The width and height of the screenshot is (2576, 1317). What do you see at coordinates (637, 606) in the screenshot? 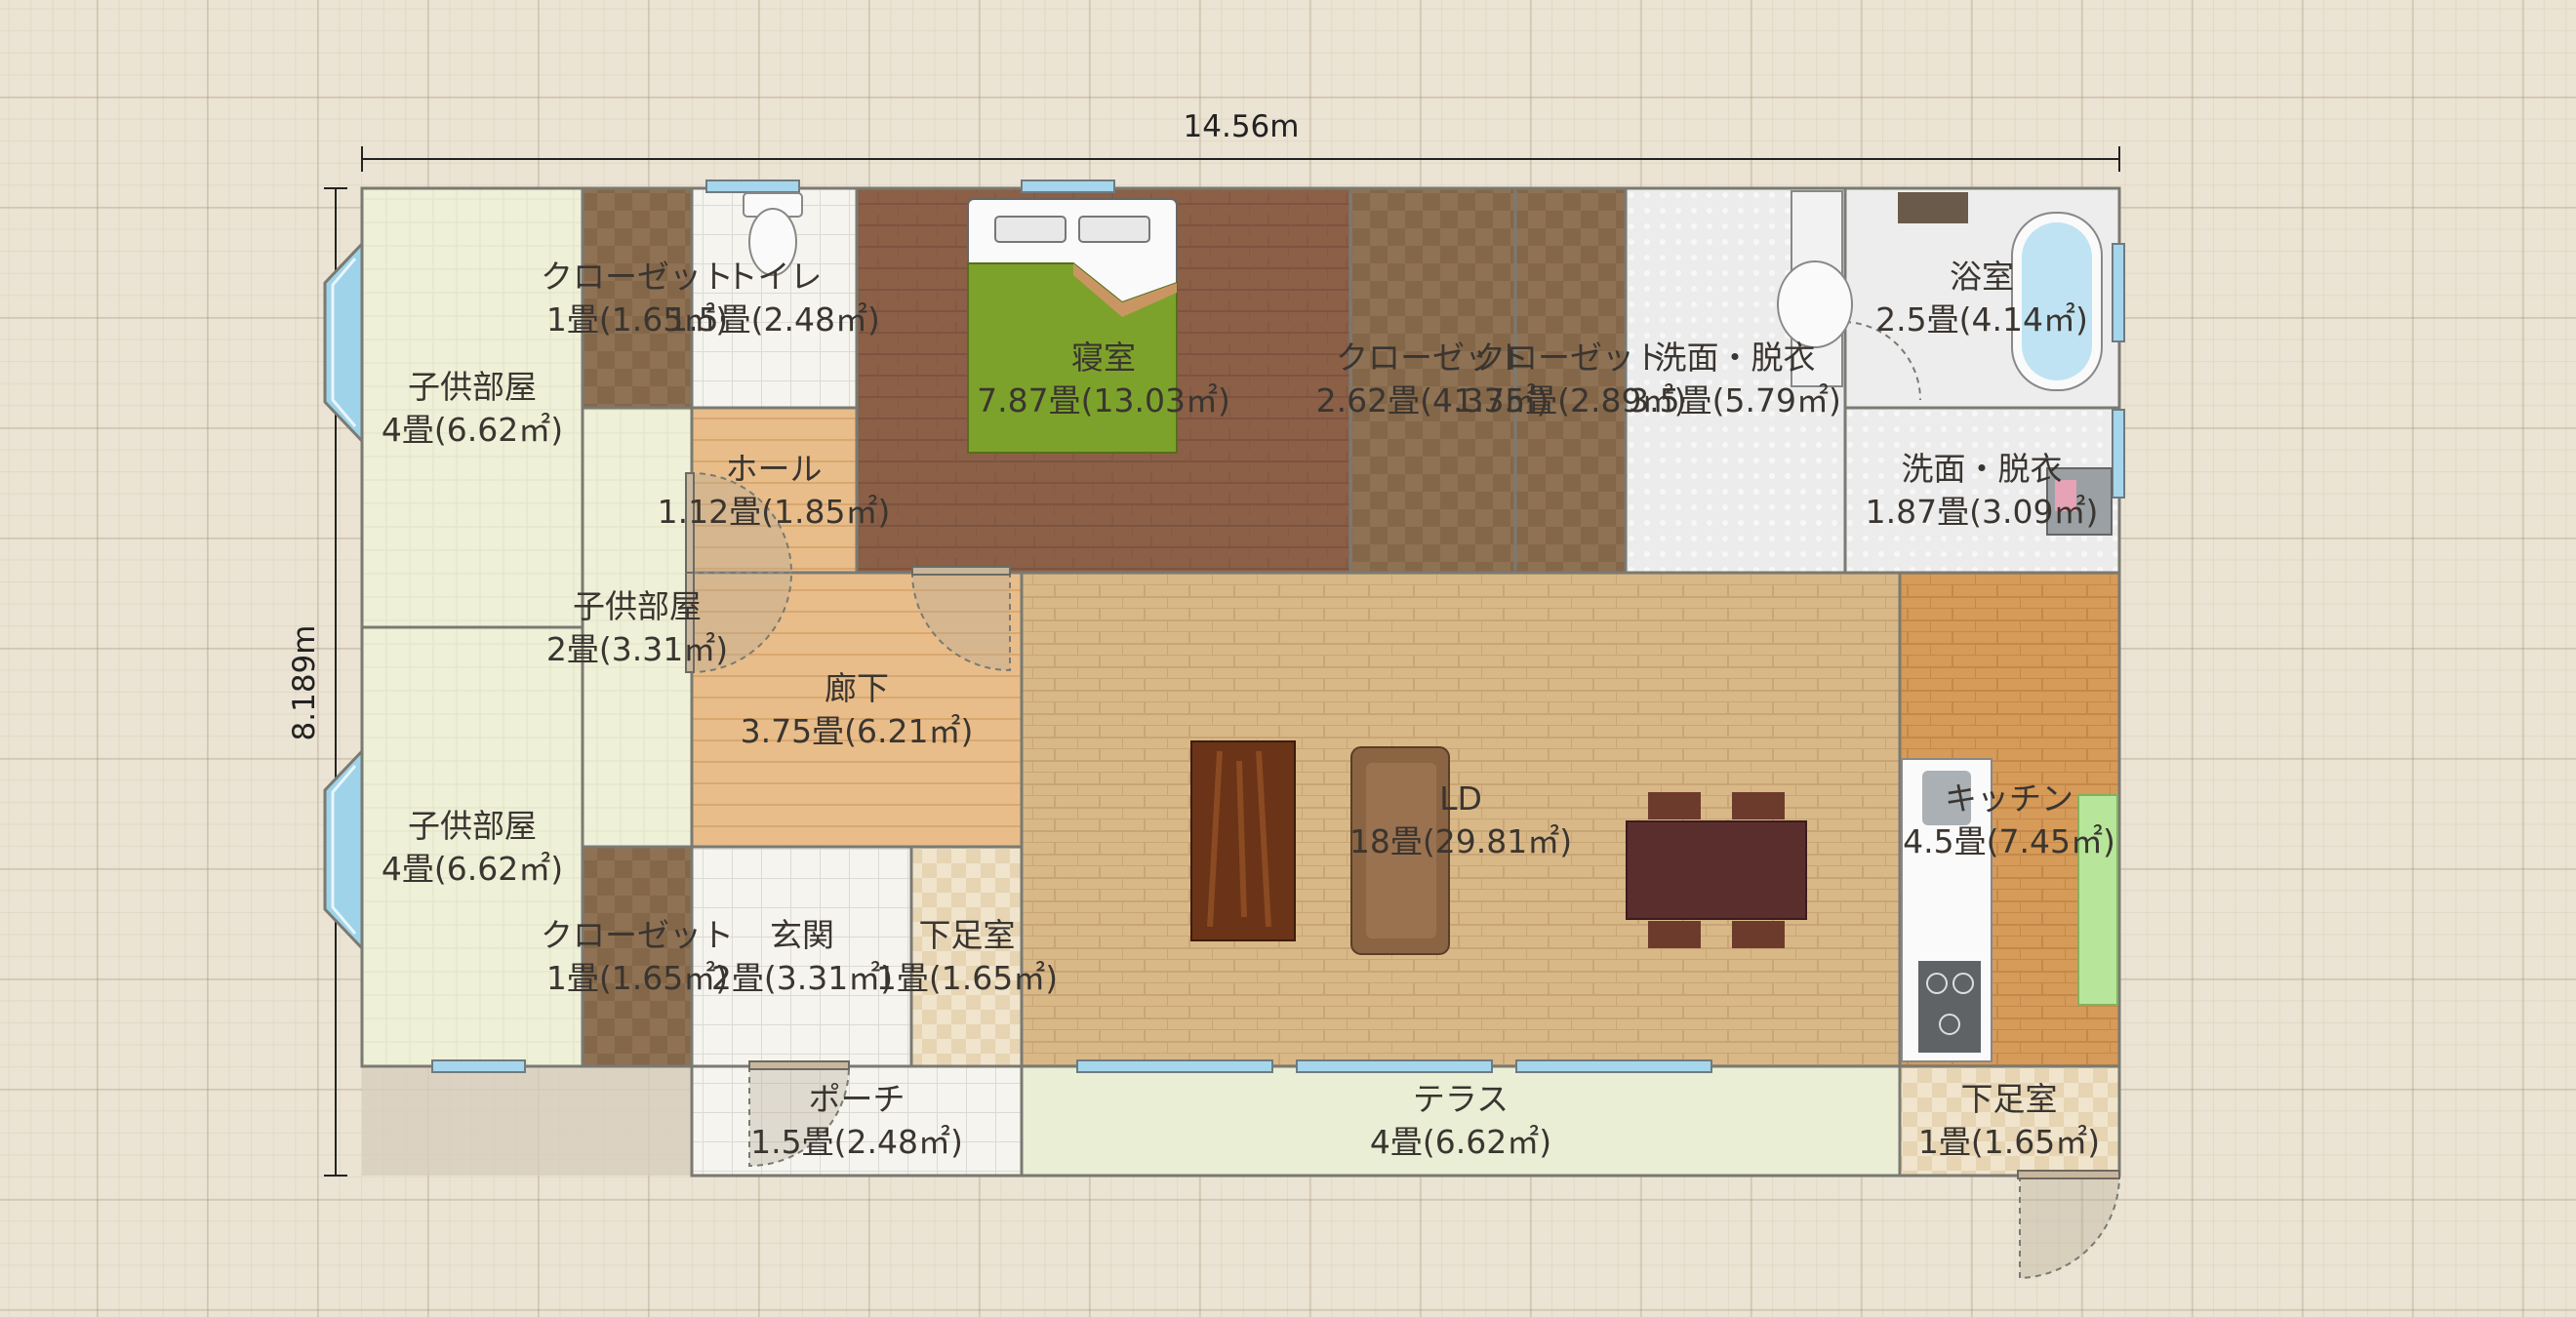
I see `kodomo-3-name: 子供部屋` at bounding box center [637, 606].